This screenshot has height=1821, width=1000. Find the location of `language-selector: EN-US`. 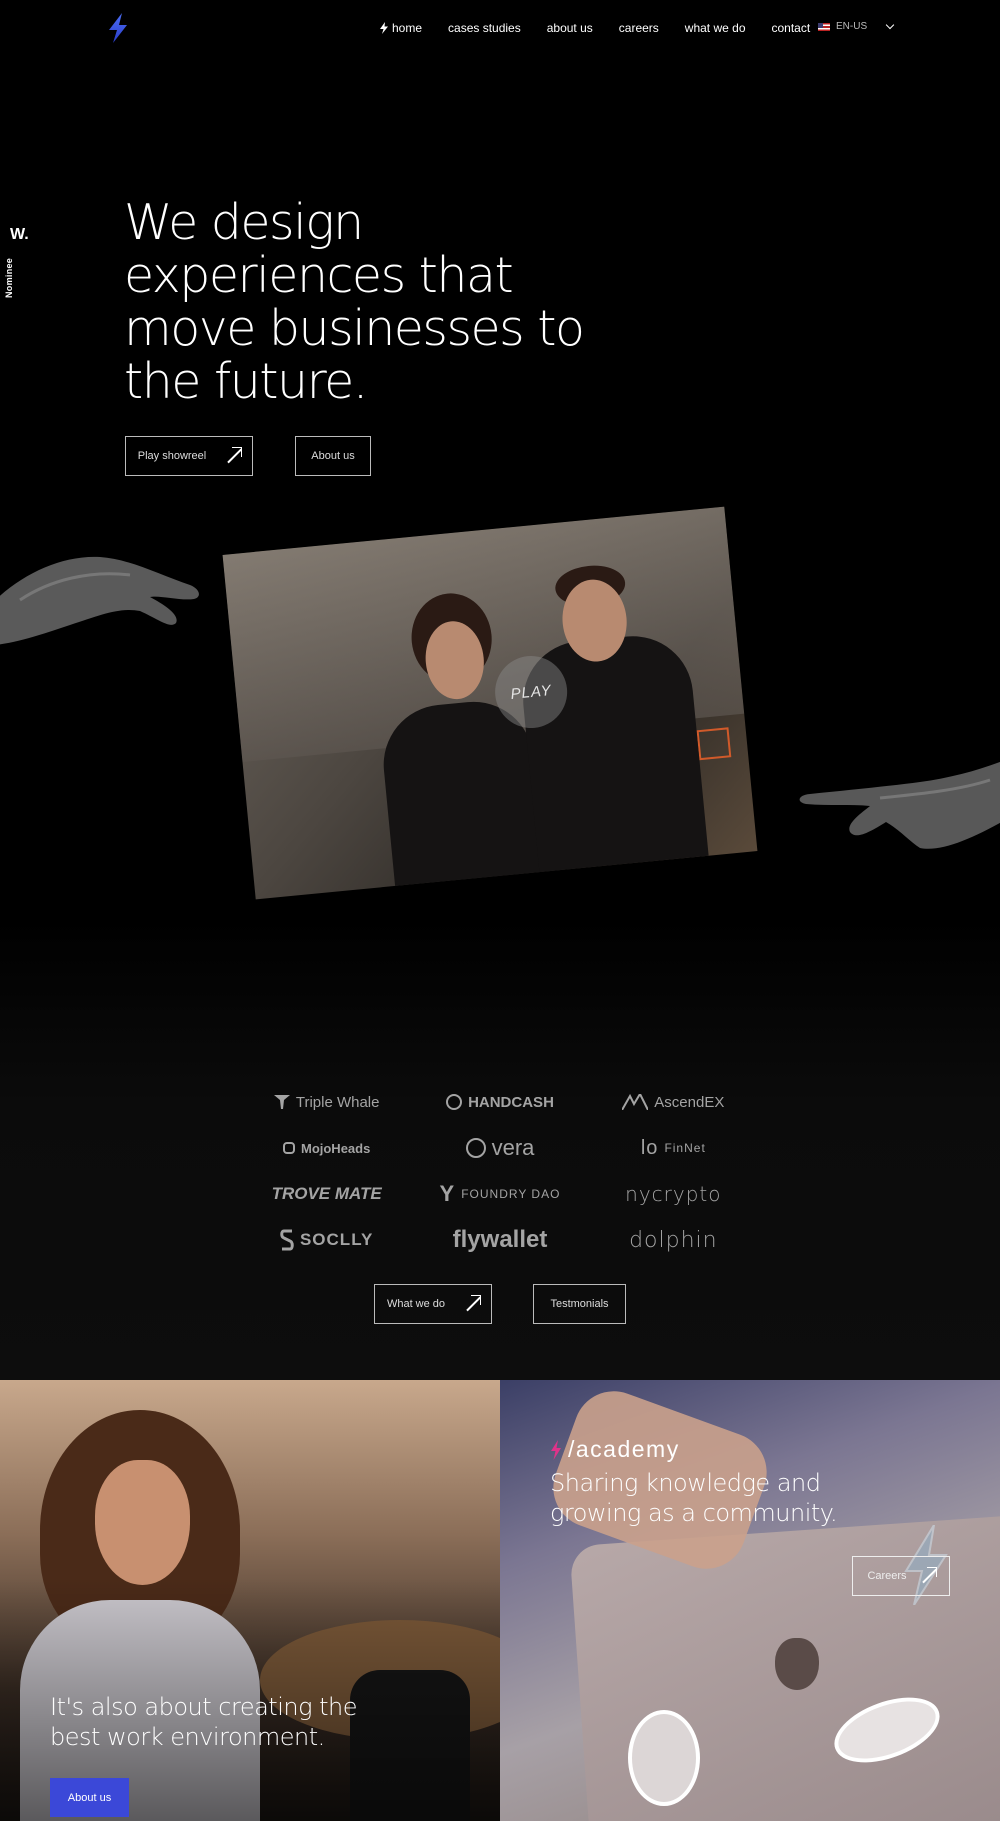

language-selector: EN-US is located at coordinates (856, 26).